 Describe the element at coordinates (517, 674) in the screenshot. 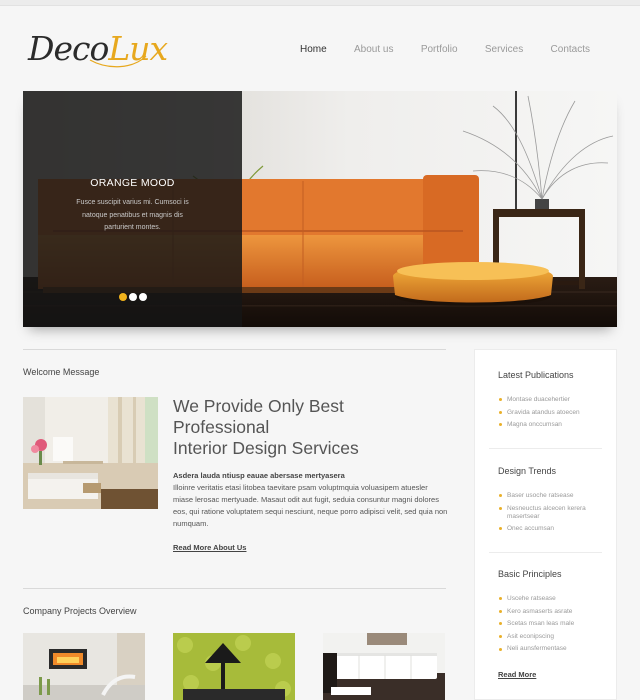

I see `sidebar-read-more-link: Read More` at that location.